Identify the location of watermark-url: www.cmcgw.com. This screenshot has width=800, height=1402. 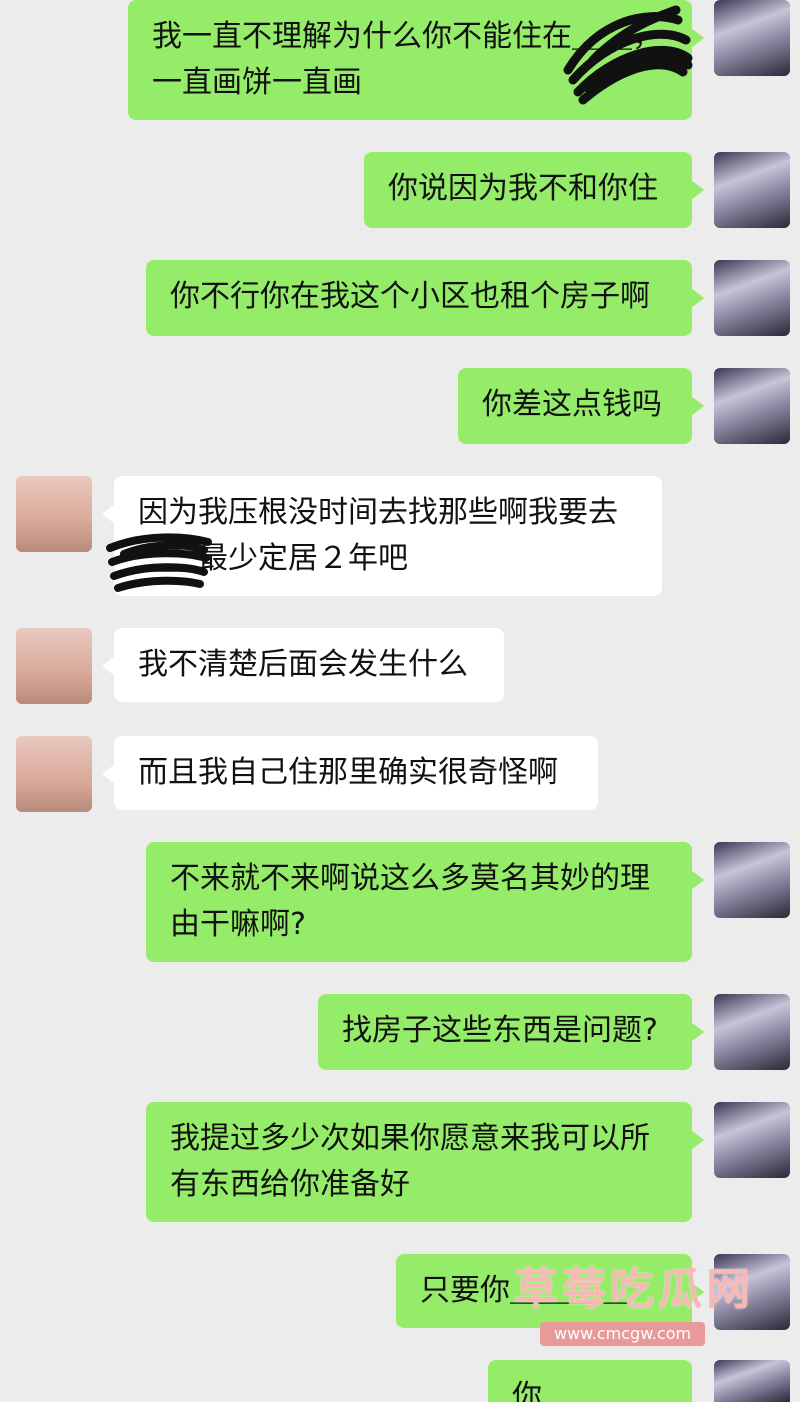
(623, 1334).